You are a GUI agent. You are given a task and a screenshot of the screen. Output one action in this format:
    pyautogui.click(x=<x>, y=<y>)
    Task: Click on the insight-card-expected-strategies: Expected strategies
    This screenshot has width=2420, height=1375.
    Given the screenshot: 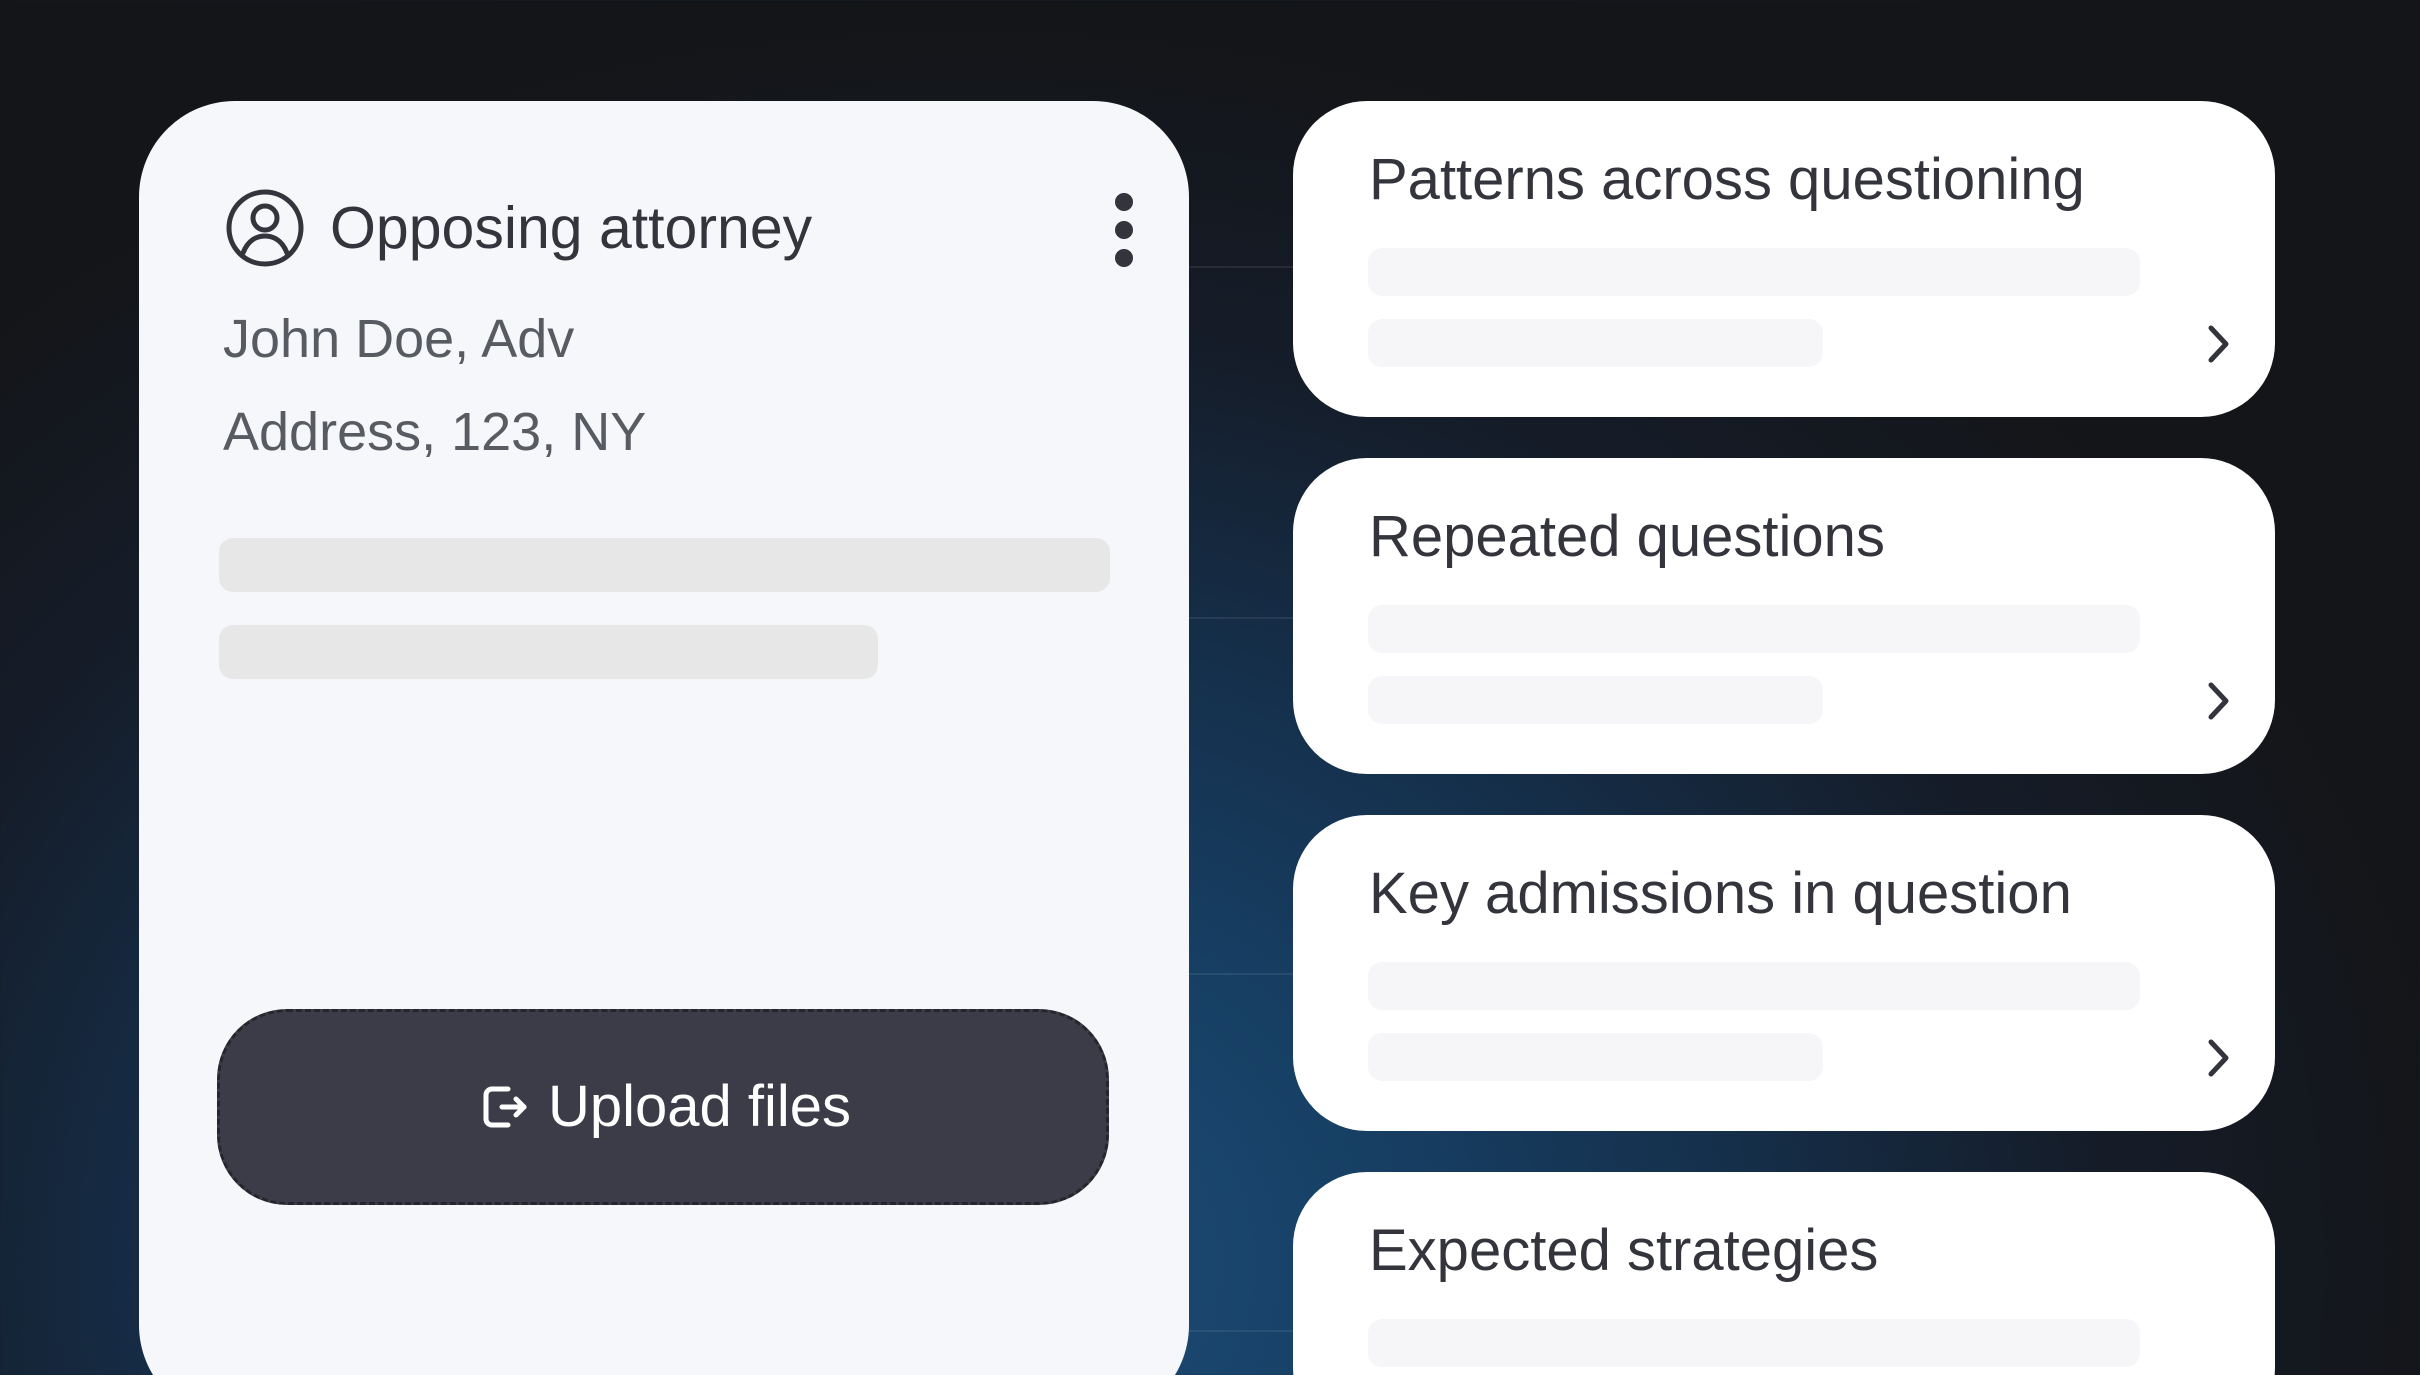 What is the action you would take?
    pyautogui.click(x=1784, y=1273)
    